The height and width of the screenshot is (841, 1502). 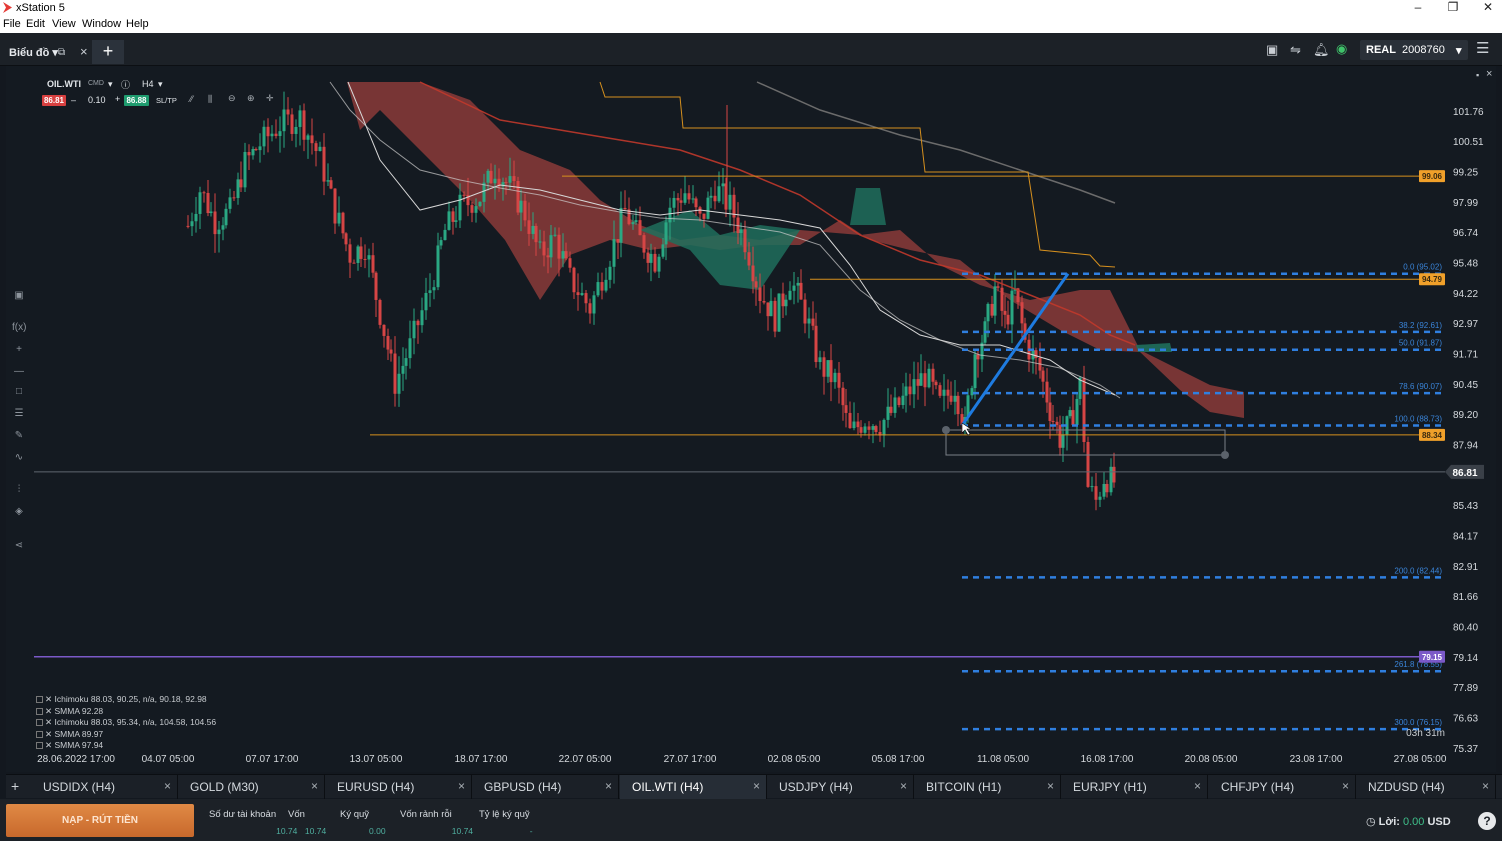 I want to click on buy-price-button: 86.88, so click(x=136, y=100).